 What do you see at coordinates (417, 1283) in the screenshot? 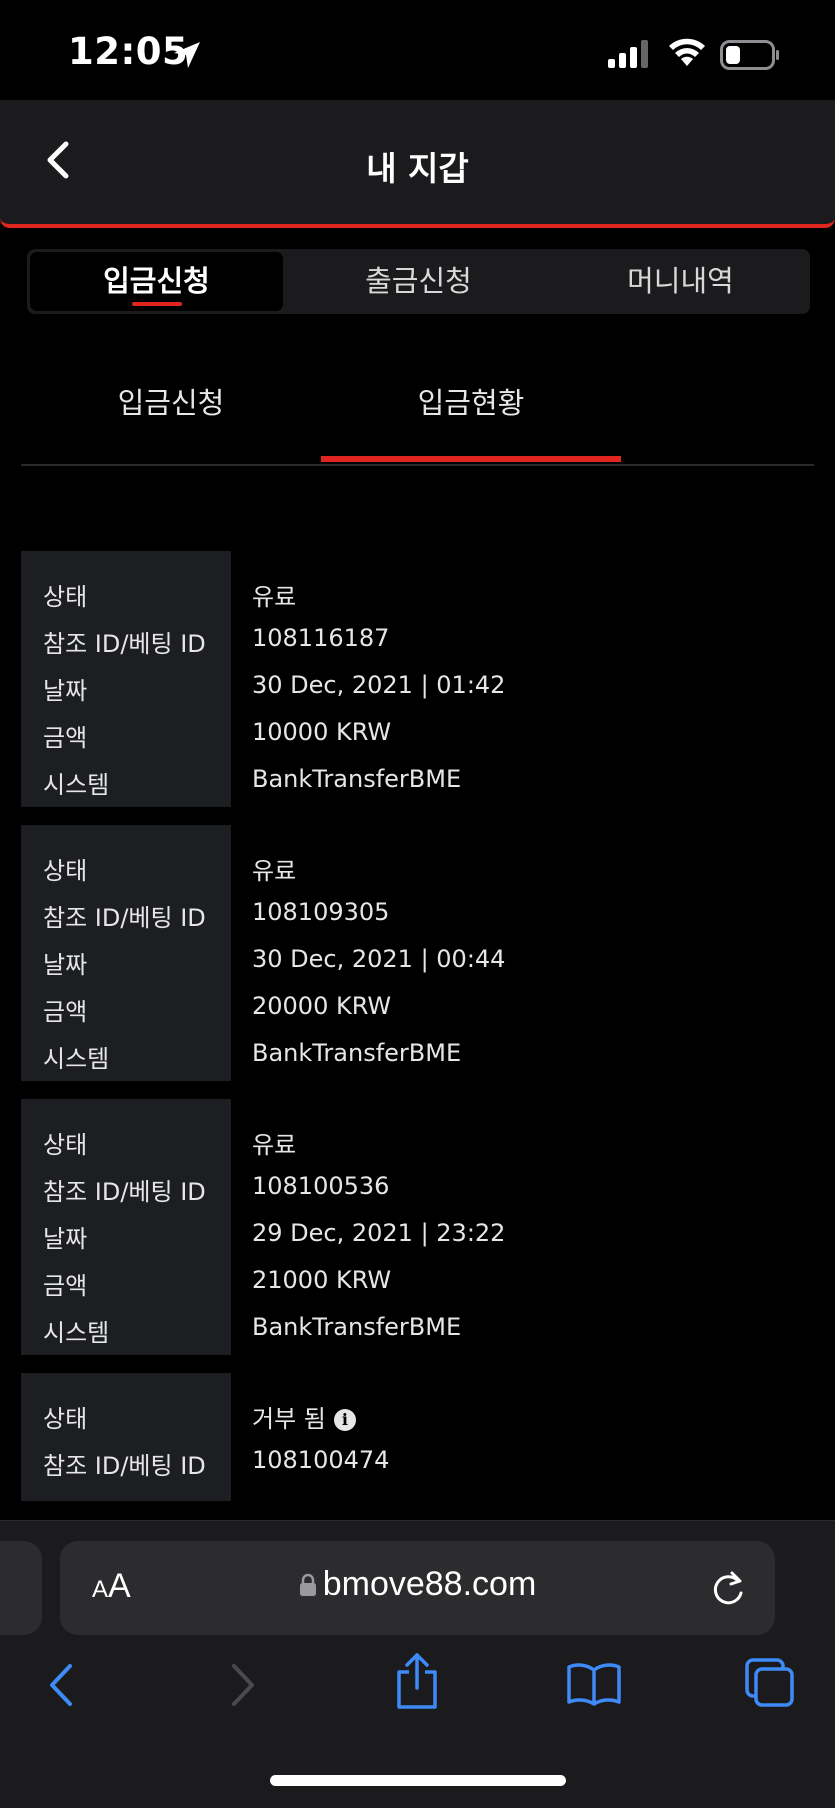
I see `record-row-amount: 금액 21000 KRW` at bounding box center [417, 1283].